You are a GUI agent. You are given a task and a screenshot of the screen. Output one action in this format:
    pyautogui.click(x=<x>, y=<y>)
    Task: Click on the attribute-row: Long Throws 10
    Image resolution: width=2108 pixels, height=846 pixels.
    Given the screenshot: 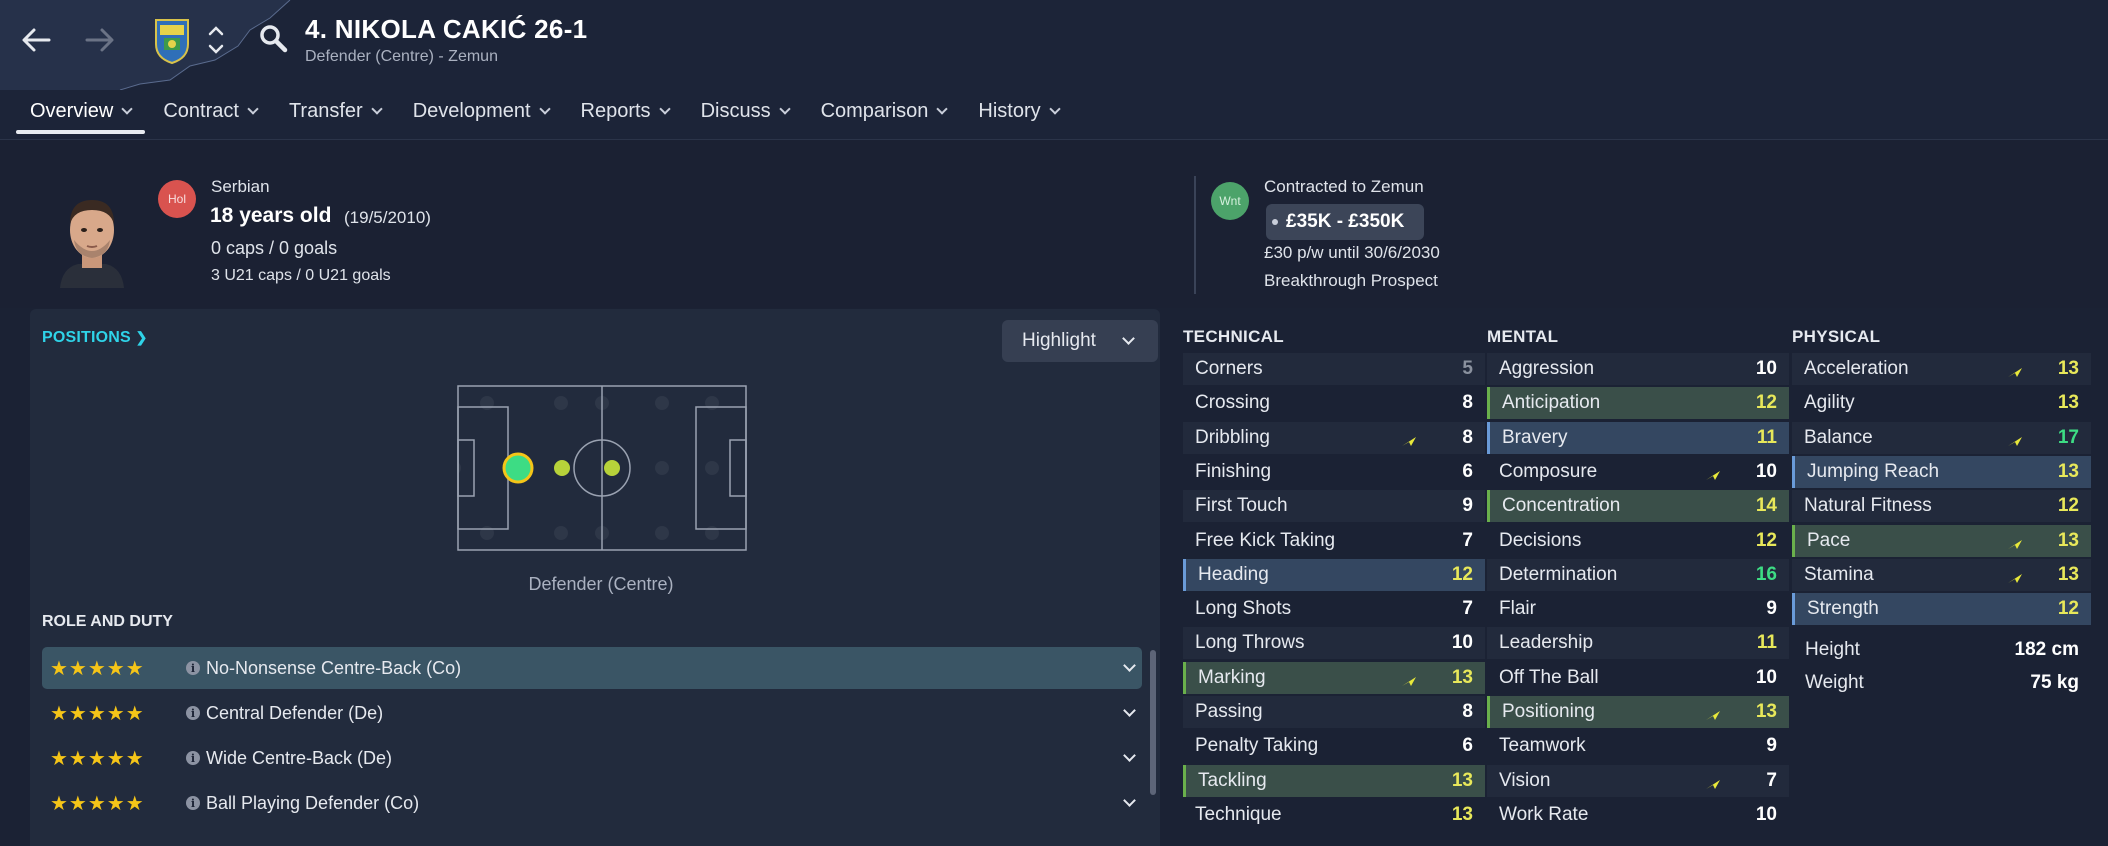 What is the action you would take?
    pyautogui.click(x=1334, y=643)
    